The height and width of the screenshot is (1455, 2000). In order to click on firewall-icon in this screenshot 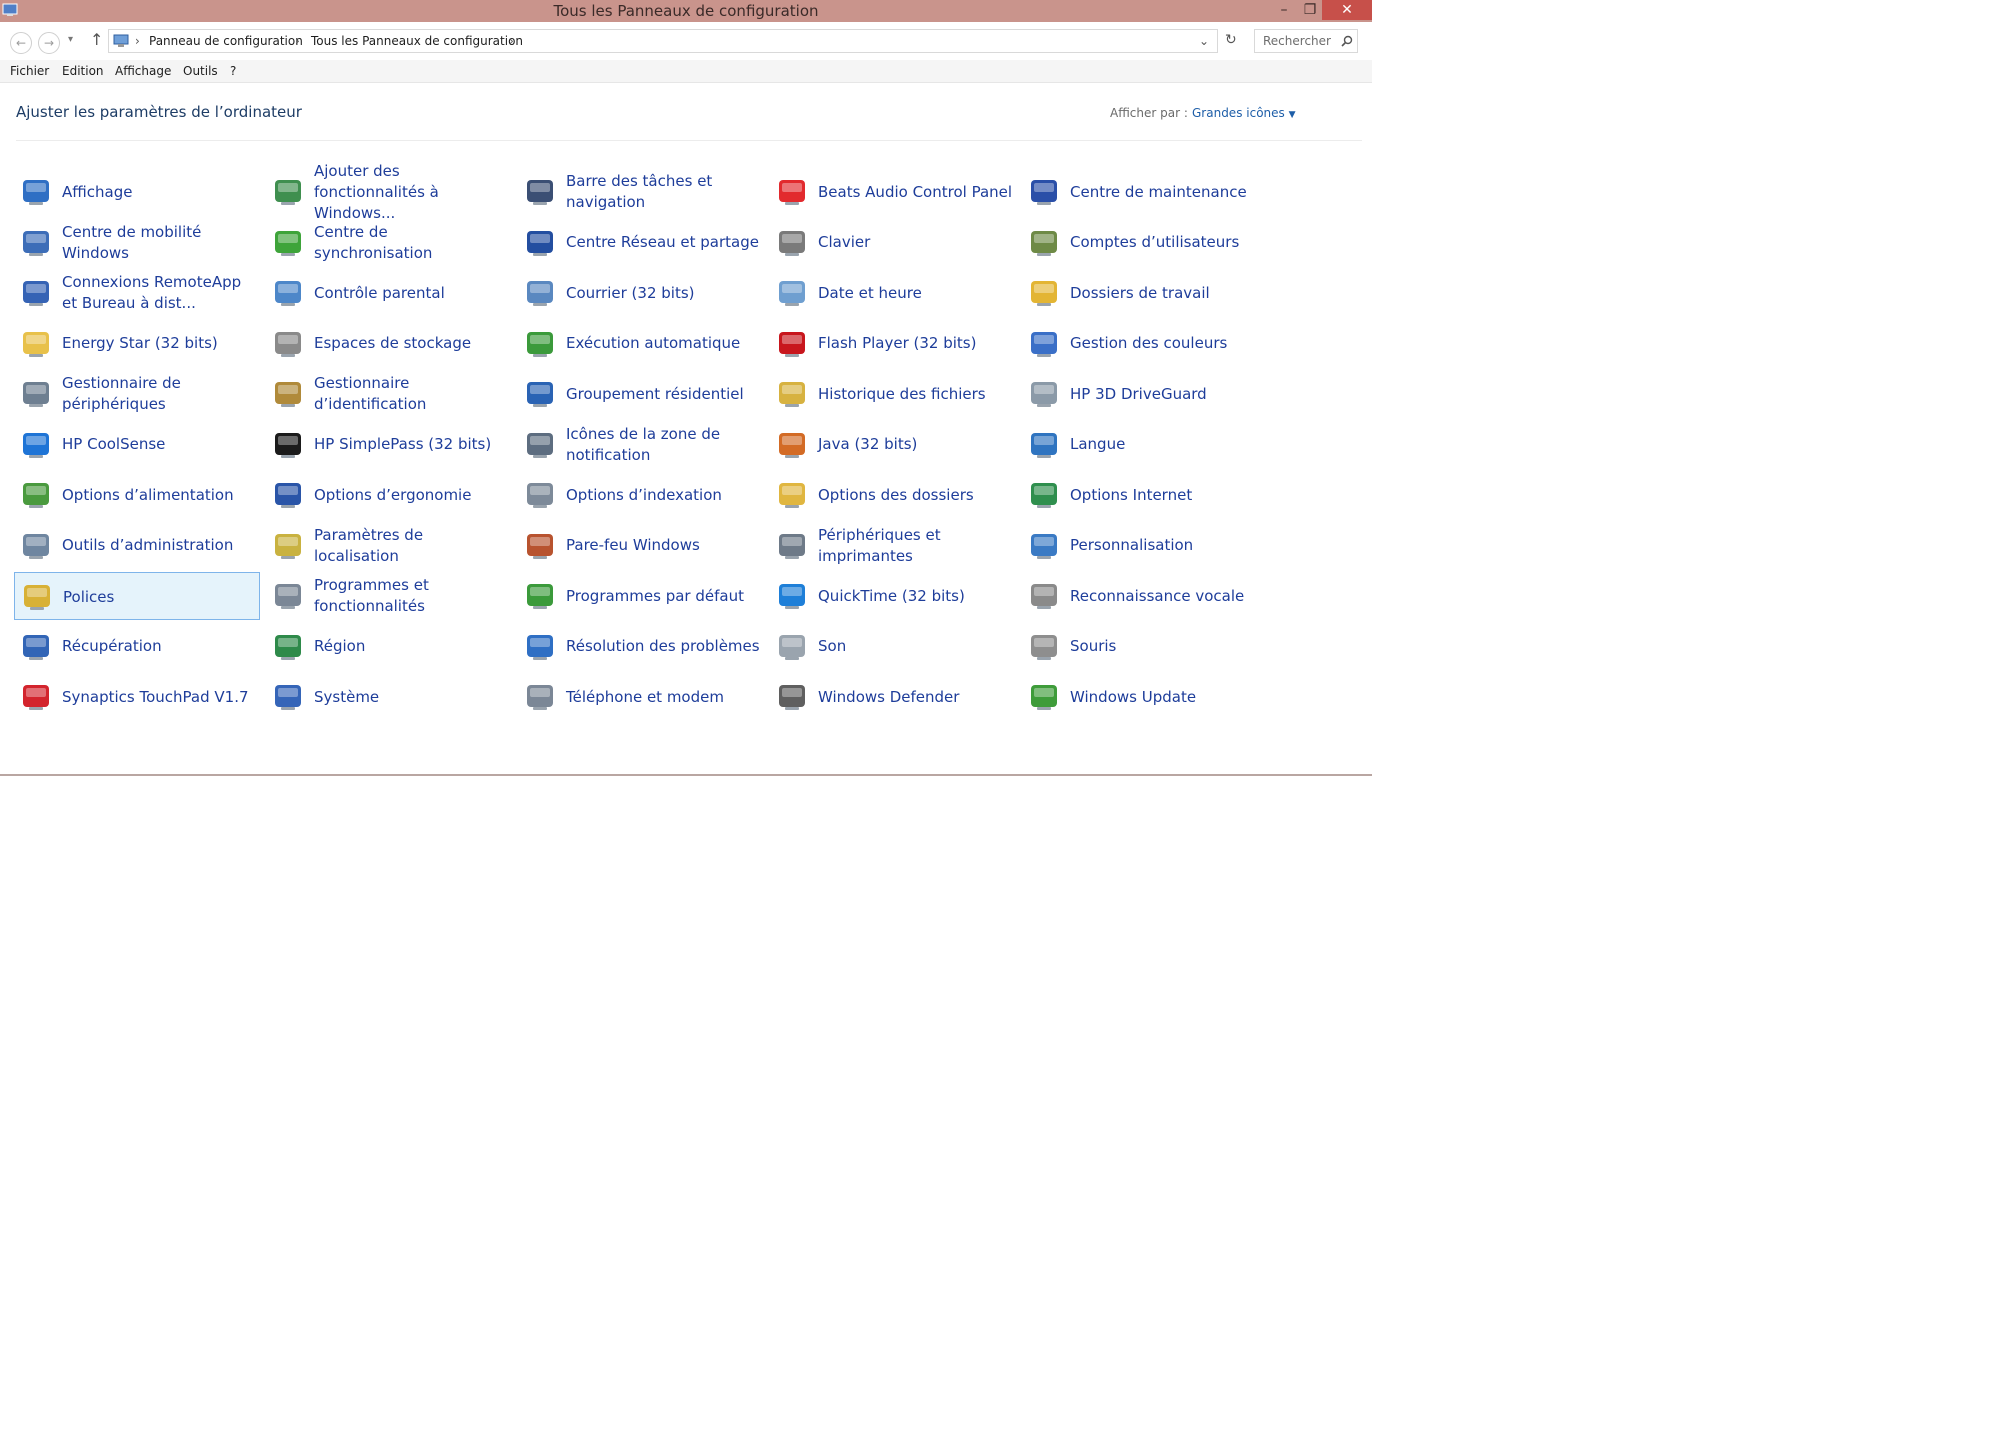, I will do `click(540, 546)`.